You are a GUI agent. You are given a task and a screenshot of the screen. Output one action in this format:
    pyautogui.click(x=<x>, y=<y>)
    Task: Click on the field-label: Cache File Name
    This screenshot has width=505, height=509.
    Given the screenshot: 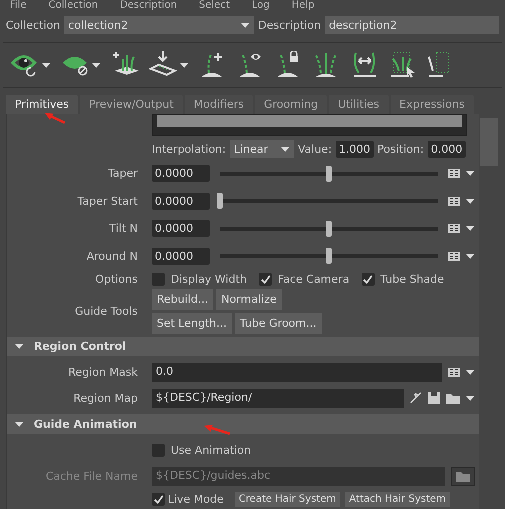 What is the action you would take?
    pyautogui.click(x=91, y=476)
    